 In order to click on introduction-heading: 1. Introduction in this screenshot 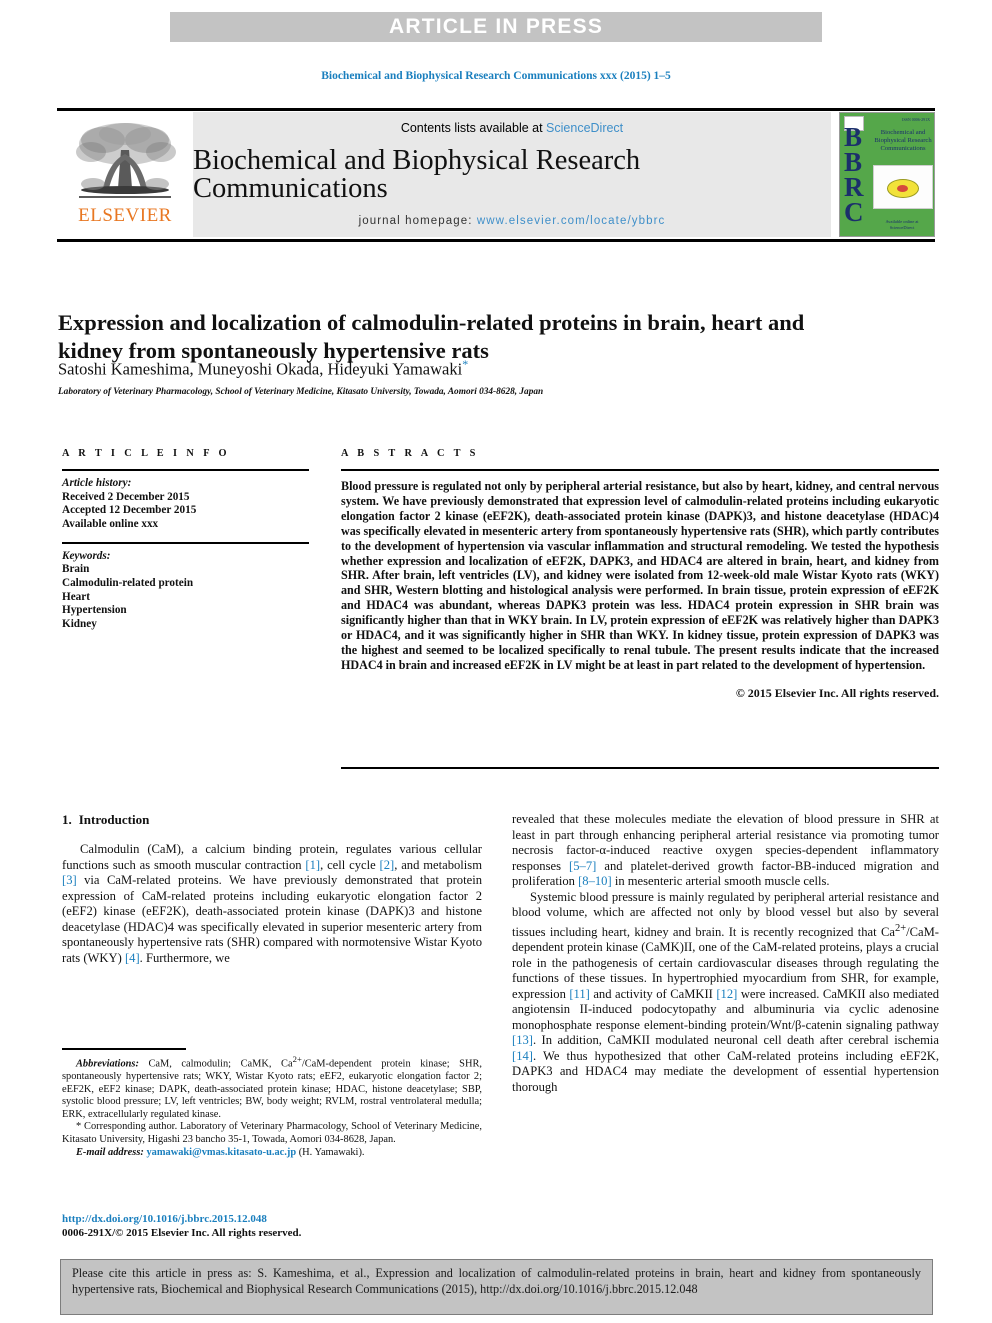, I will do `click(272, 820)`.